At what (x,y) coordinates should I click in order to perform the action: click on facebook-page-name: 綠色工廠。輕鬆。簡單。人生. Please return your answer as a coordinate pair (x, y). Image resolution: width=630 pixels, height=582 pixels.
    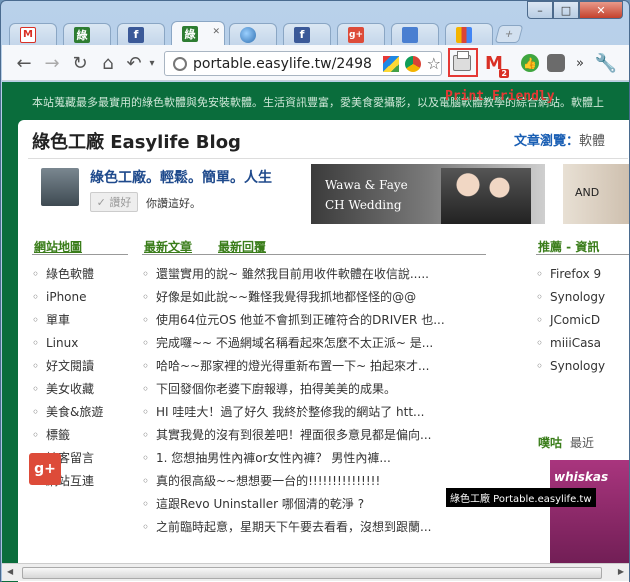
    Looking at the image, I should click on (181, 177).